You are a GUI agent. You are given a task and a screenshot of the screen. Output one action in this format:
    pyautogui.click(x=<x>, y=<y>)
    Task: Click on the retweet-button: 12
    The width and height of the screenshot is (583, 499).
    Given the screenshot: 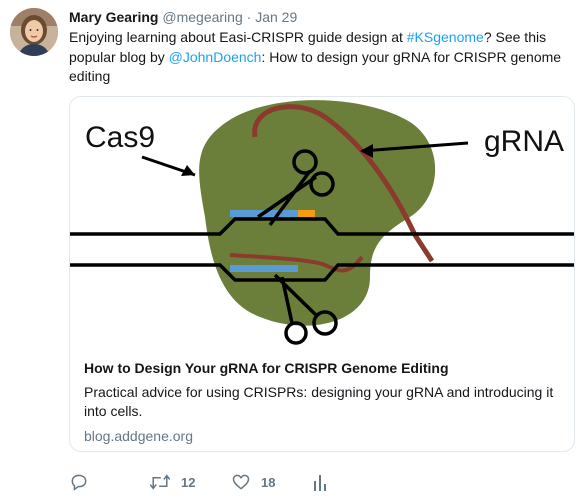 What is the action you would take?
    pyautogui.click(x=172, y=482)
    